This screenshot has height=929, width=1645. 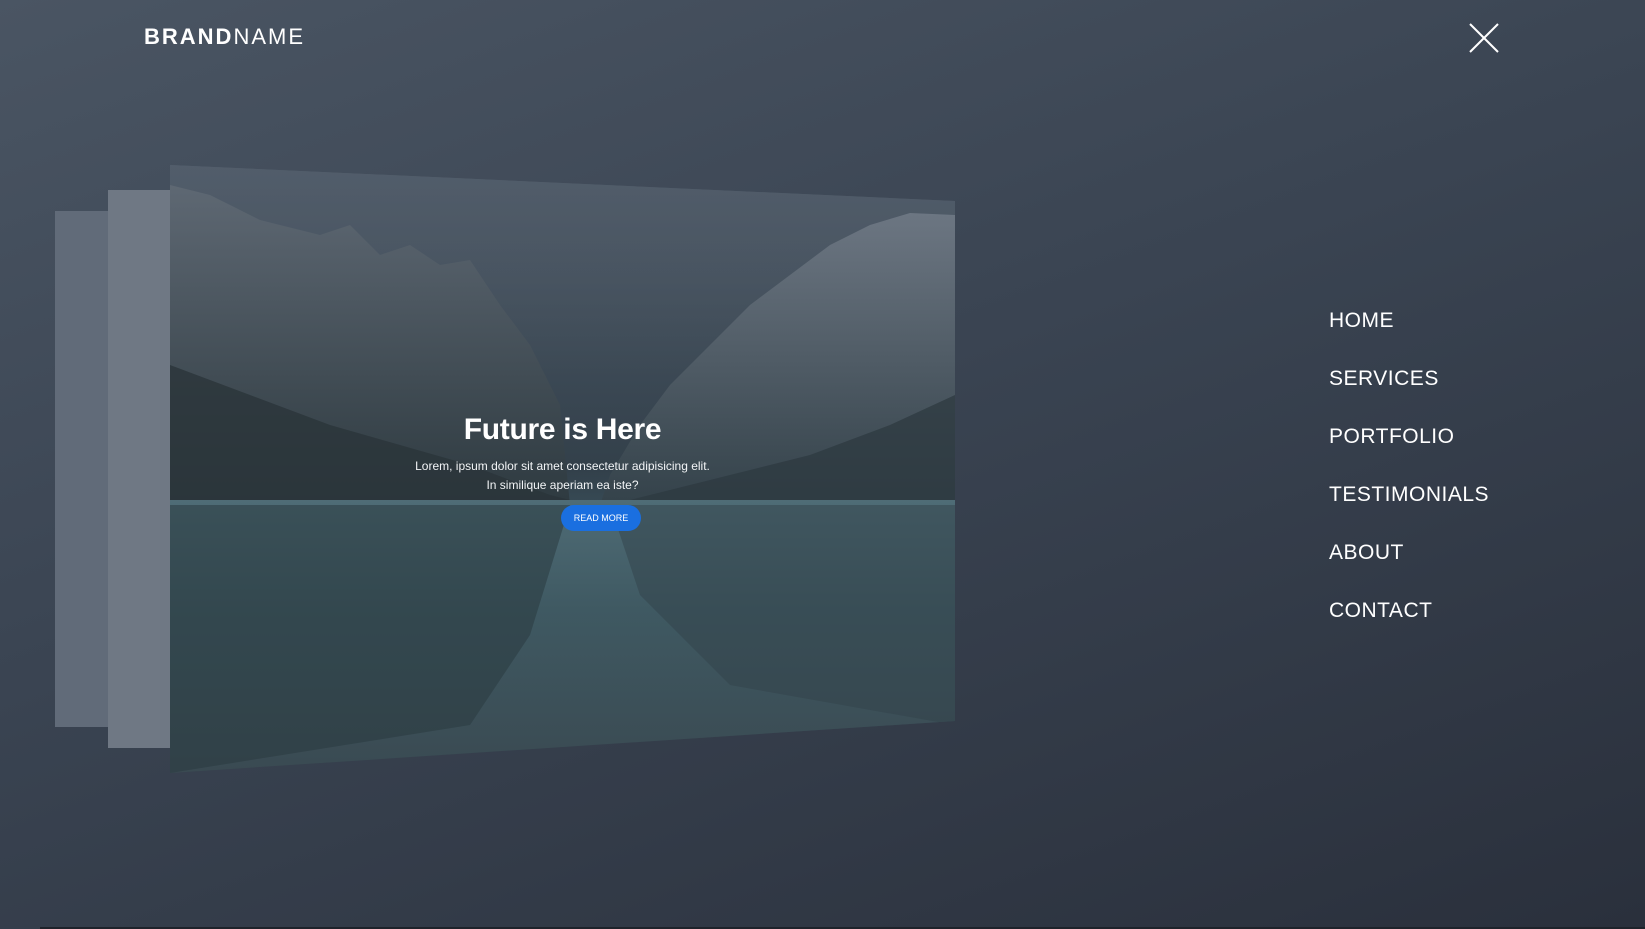 What do you see at coordinates (562, 429) in the screenshot?
I see `hero-title: Future is Here` at bounding box center [562, 429].